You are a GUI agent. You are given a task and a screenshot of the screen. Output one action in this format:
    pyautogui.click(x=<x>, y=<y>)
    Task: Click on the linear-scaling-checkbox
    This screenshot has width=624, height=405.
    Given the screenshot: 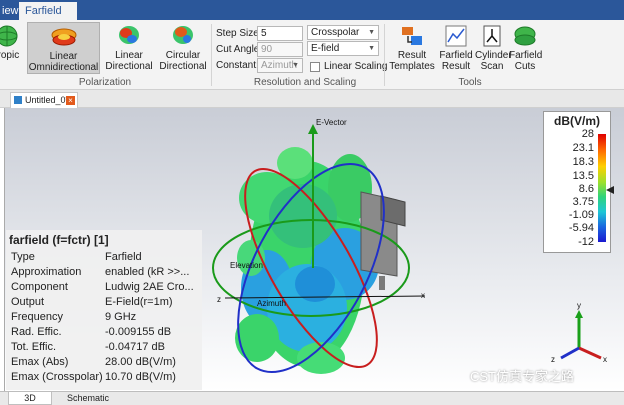 What is the action you would take?
    pyautogui.click(x=315, y=67)
    